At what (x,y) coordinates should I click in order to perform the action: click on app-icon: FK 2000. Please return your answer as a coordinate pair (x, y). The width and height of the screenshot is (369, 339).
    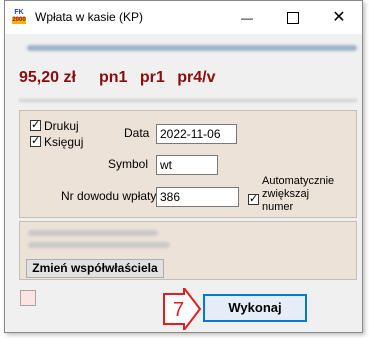
    Looking at the image, I should click on (19, 17).